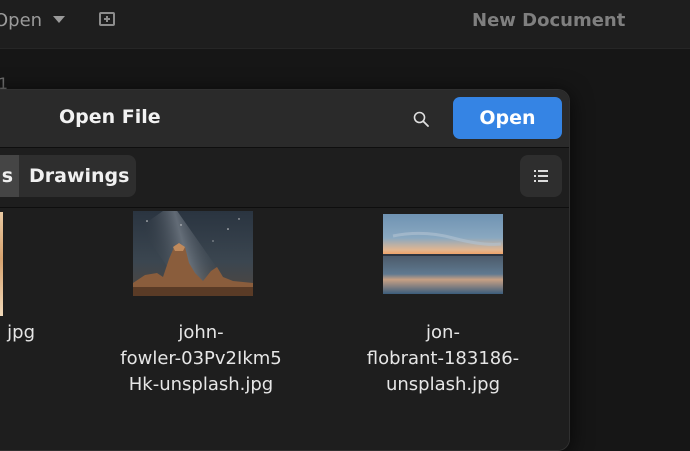  Describe the element at coordinates (7, 176) in the screenshot. I see `path-segment-parent-label: s` at that location.